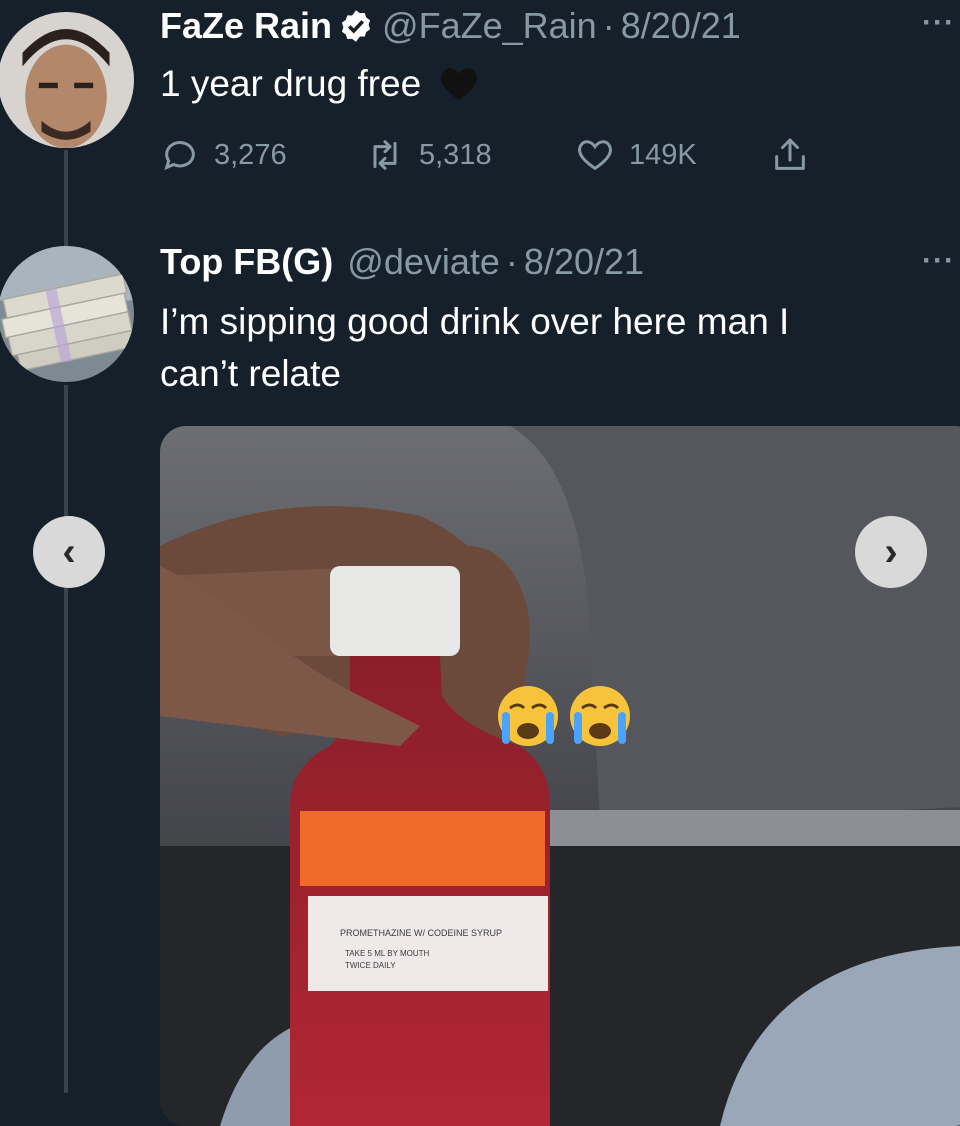 This screenshot has height=1126, width=960. What do you see at coordinates (790, 154) in the screenshot?
I see `share-icon` at bounding box center [790, 154].